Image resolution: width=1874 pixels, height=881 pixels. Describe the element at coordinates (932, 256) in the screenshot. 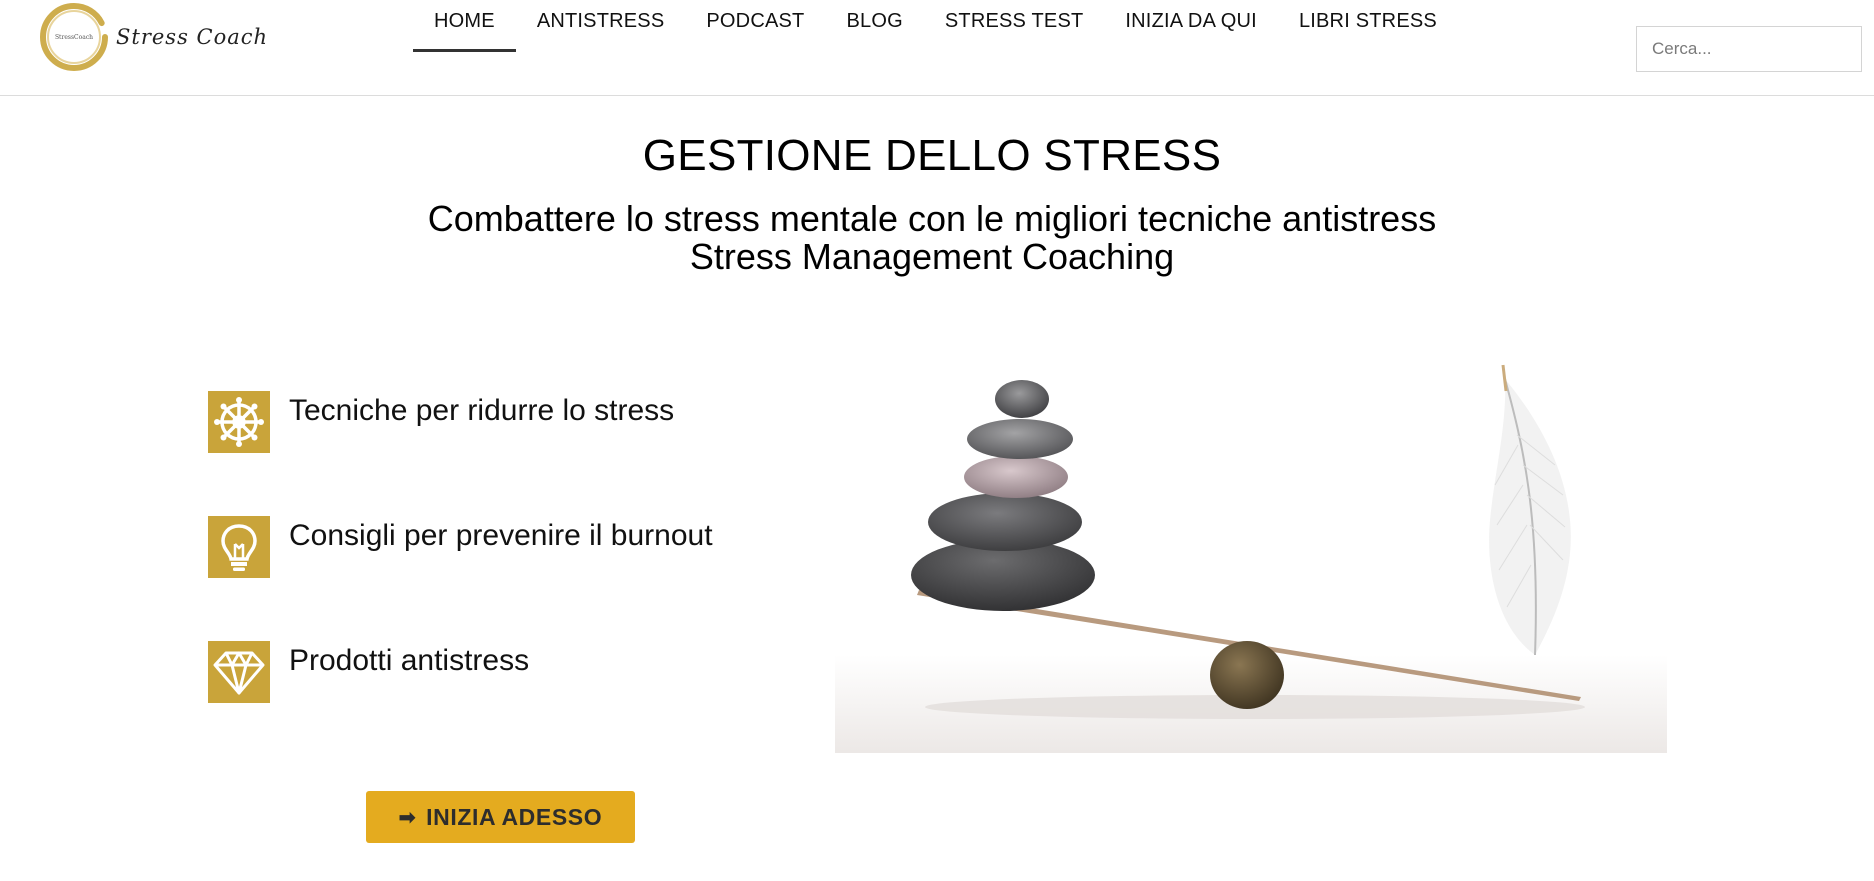

I see `subtitle-line-2: Stress Management Coaching` at that location.